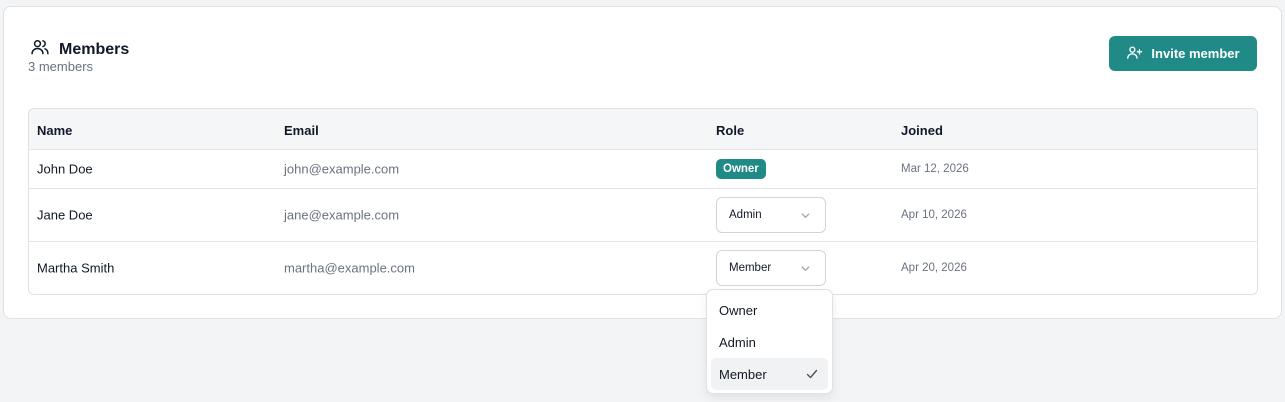 This screenshot has width=1285, height=402. I want to click on owner-badge: Owner, so click(741, 169).